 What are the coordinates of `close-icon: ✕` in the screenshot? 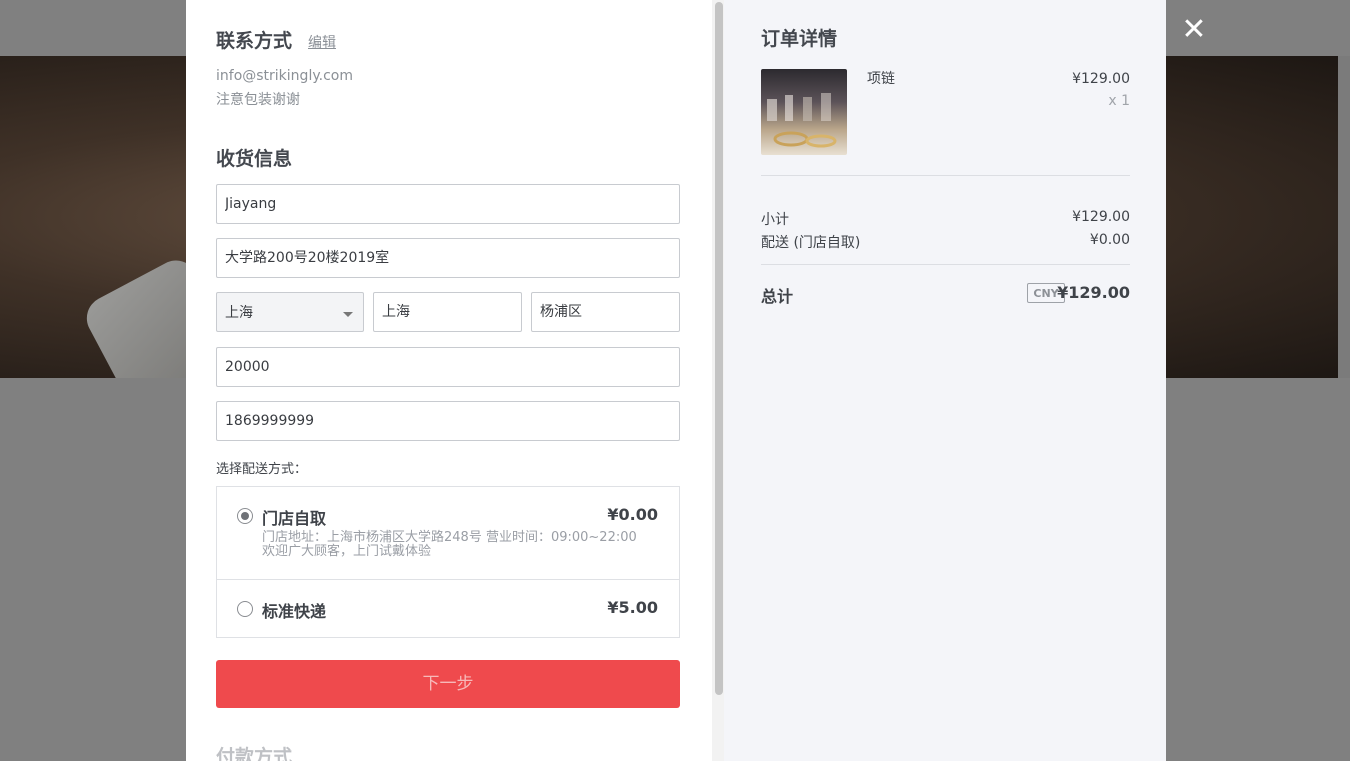 It's located at (1194, 30).